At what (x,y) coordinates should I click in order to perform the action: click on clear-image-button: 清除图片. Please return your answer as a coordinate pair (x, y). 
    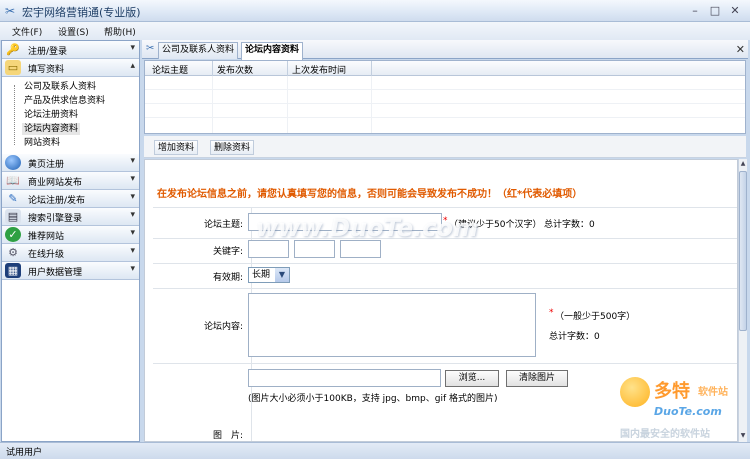
    Looking at the image, I should click on (537, 378).